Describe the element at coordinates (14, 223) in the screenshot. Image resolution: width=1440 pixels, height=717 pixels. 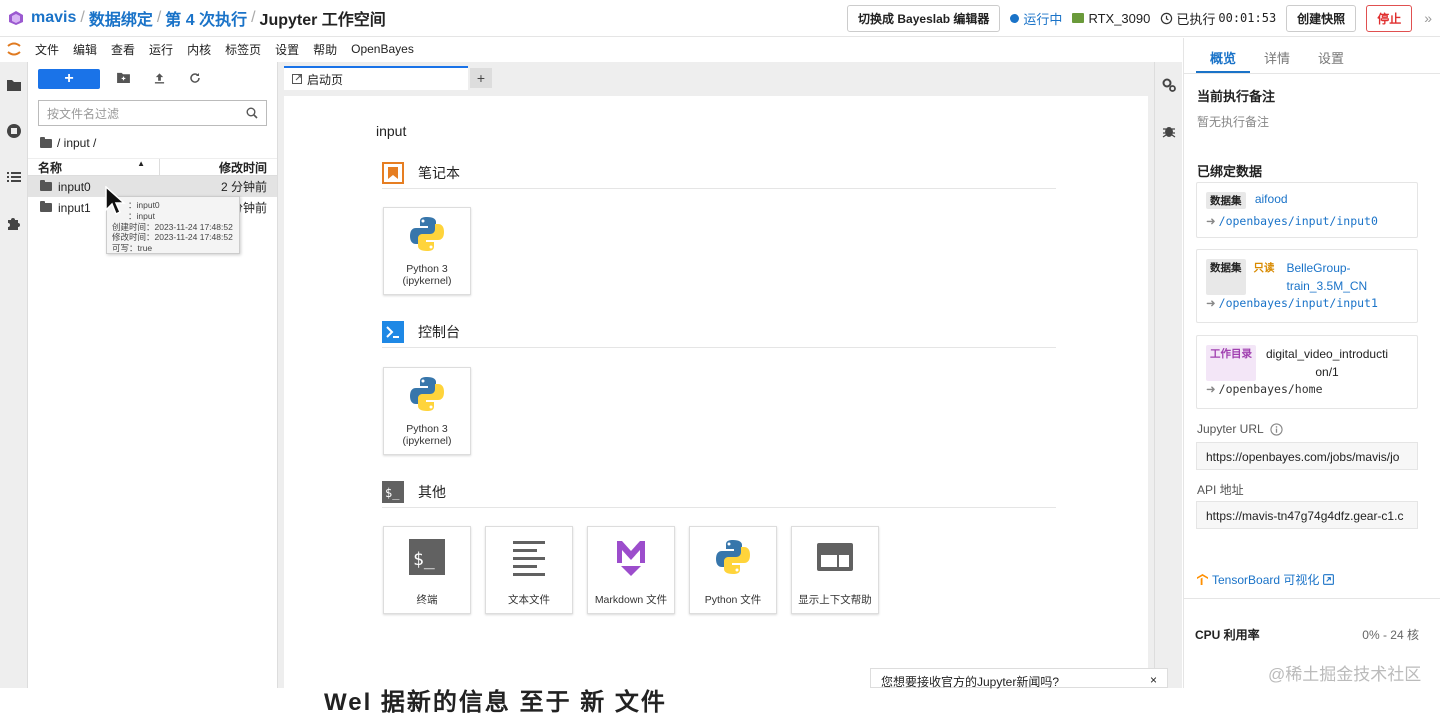
I see `extensions-tab` at that location.